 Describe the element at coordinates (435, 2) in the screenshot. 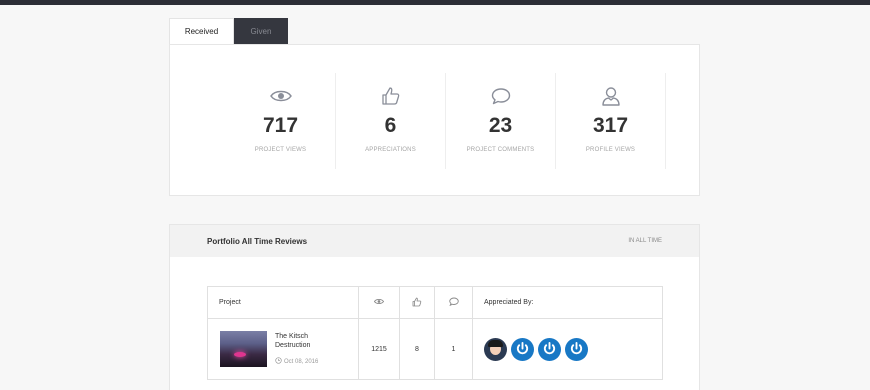

I see `top-bar` at that location.